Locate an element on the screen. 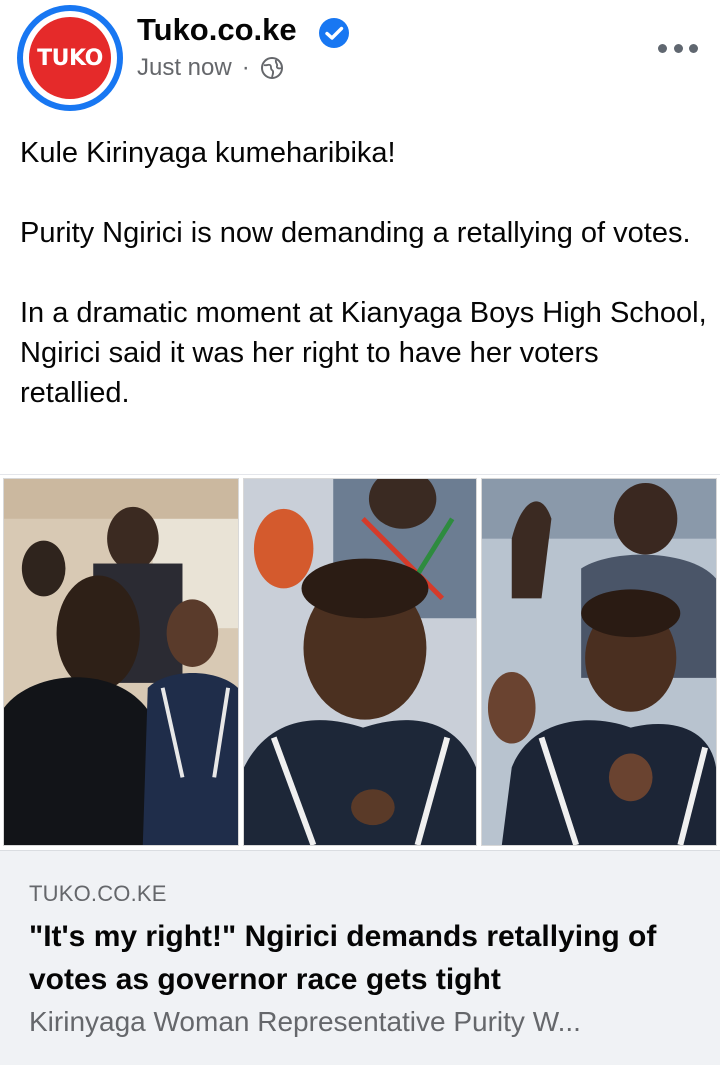  avatar-logo-text: TUKO is located at coordinates (70, 58).